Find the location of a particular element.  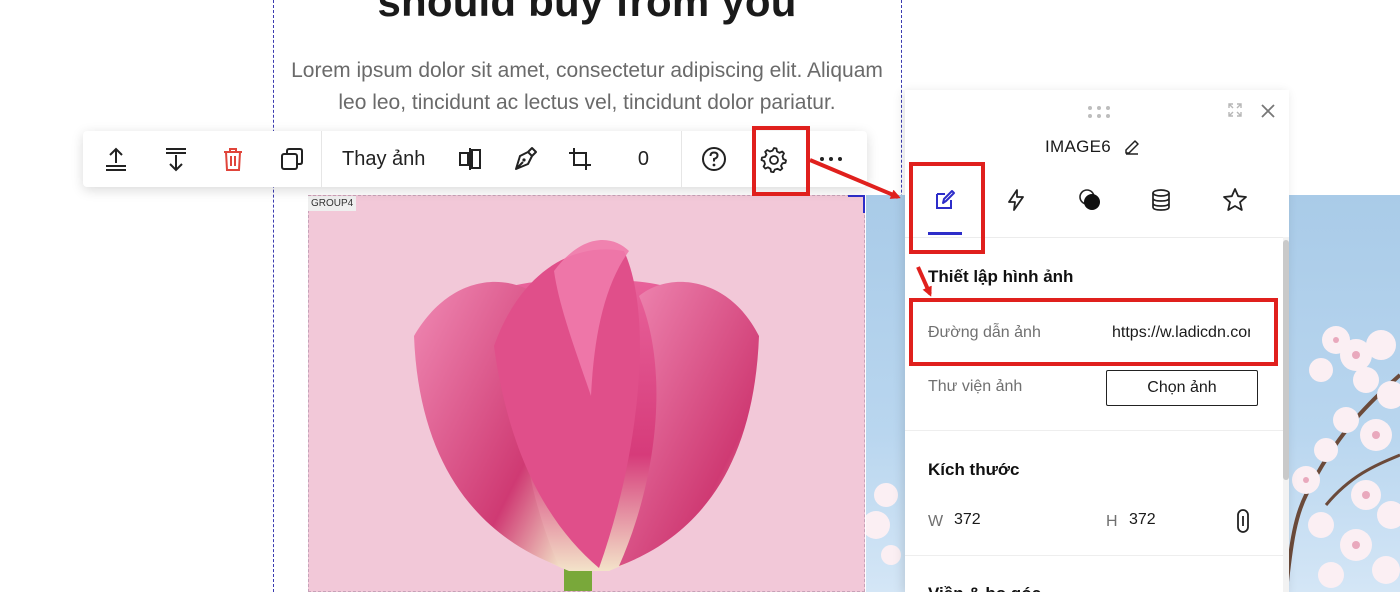

move-up-icon is located at coordinates (115, 159).